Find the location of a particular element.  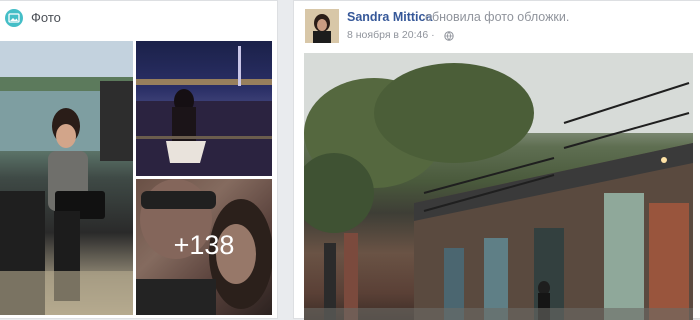

globe-icon is located at coordinates (449, 34).